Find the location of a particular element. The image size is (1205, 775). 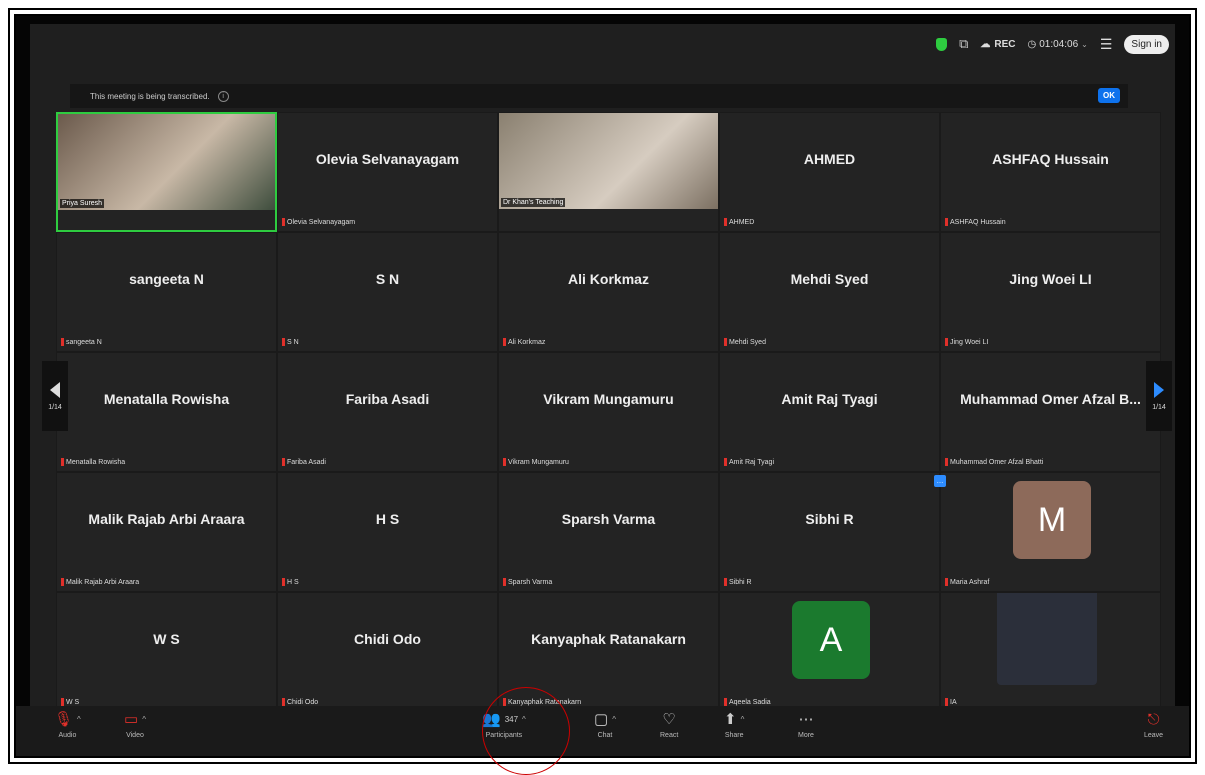

participant-name-label: Maria Ashraf is located at coordinates (967, 582).